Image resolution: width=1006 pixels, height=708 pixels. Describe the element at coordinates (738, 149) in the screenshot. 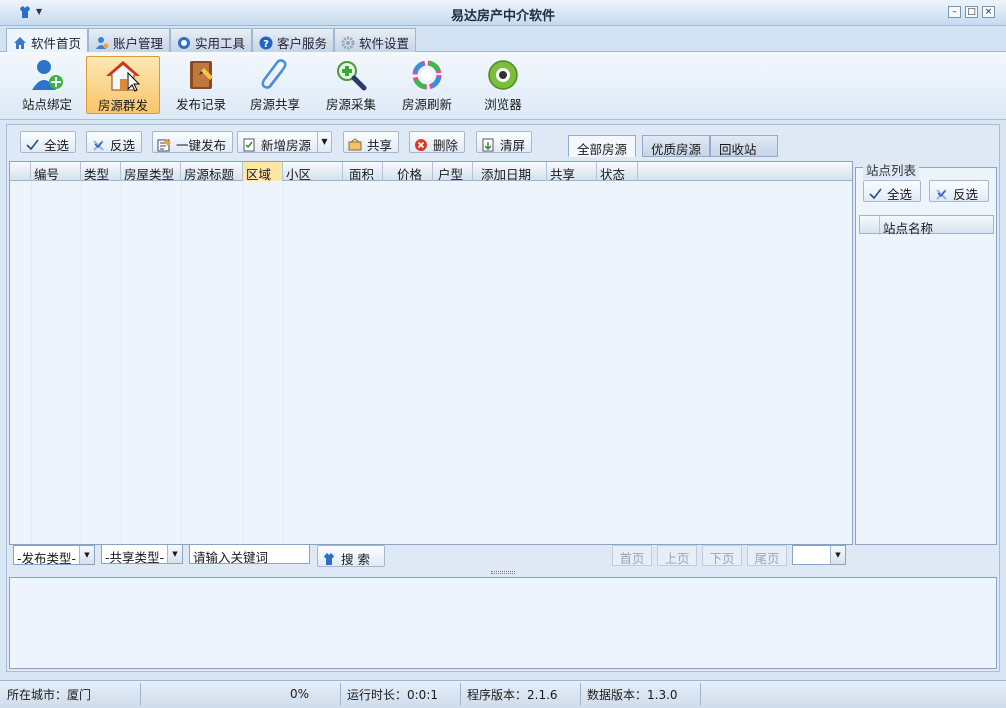

I see `view-tab-label: 回收站` at that location.